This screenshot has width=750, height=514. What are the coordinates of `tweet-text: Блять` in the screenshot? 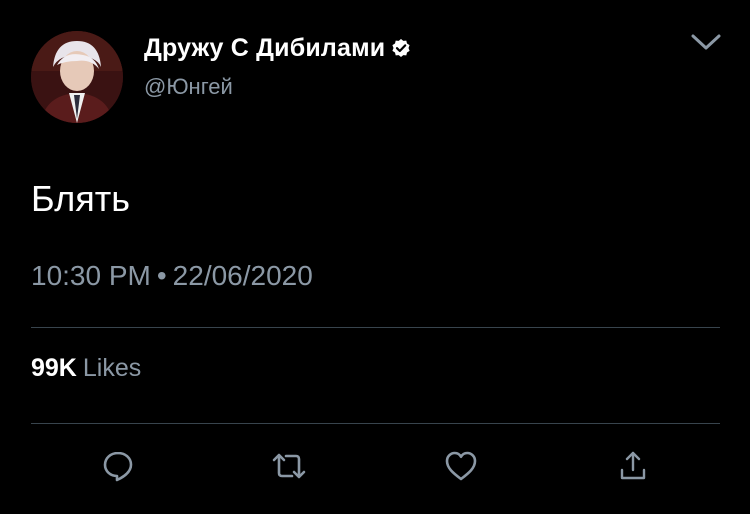 It's located at (80, 198).